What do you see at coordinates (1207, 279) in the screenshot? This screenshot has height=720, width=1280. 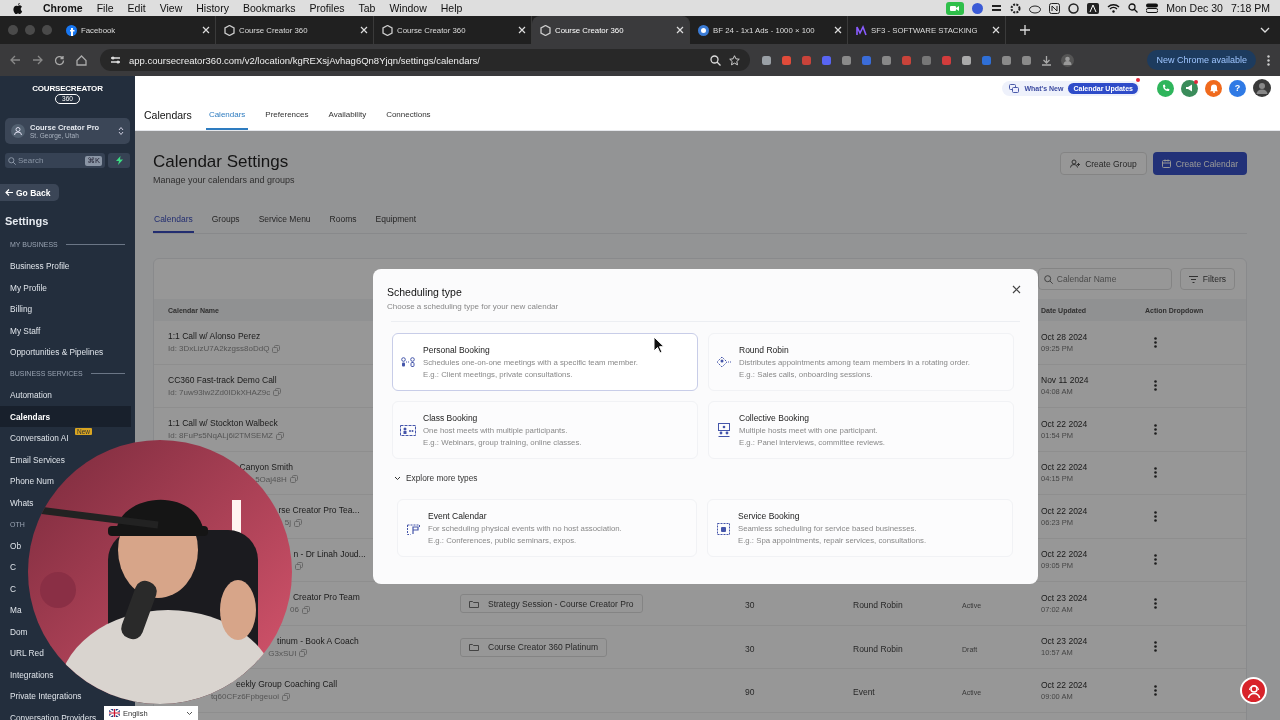 I see `filters-button: Filters` at bounding box center [1207, 279].